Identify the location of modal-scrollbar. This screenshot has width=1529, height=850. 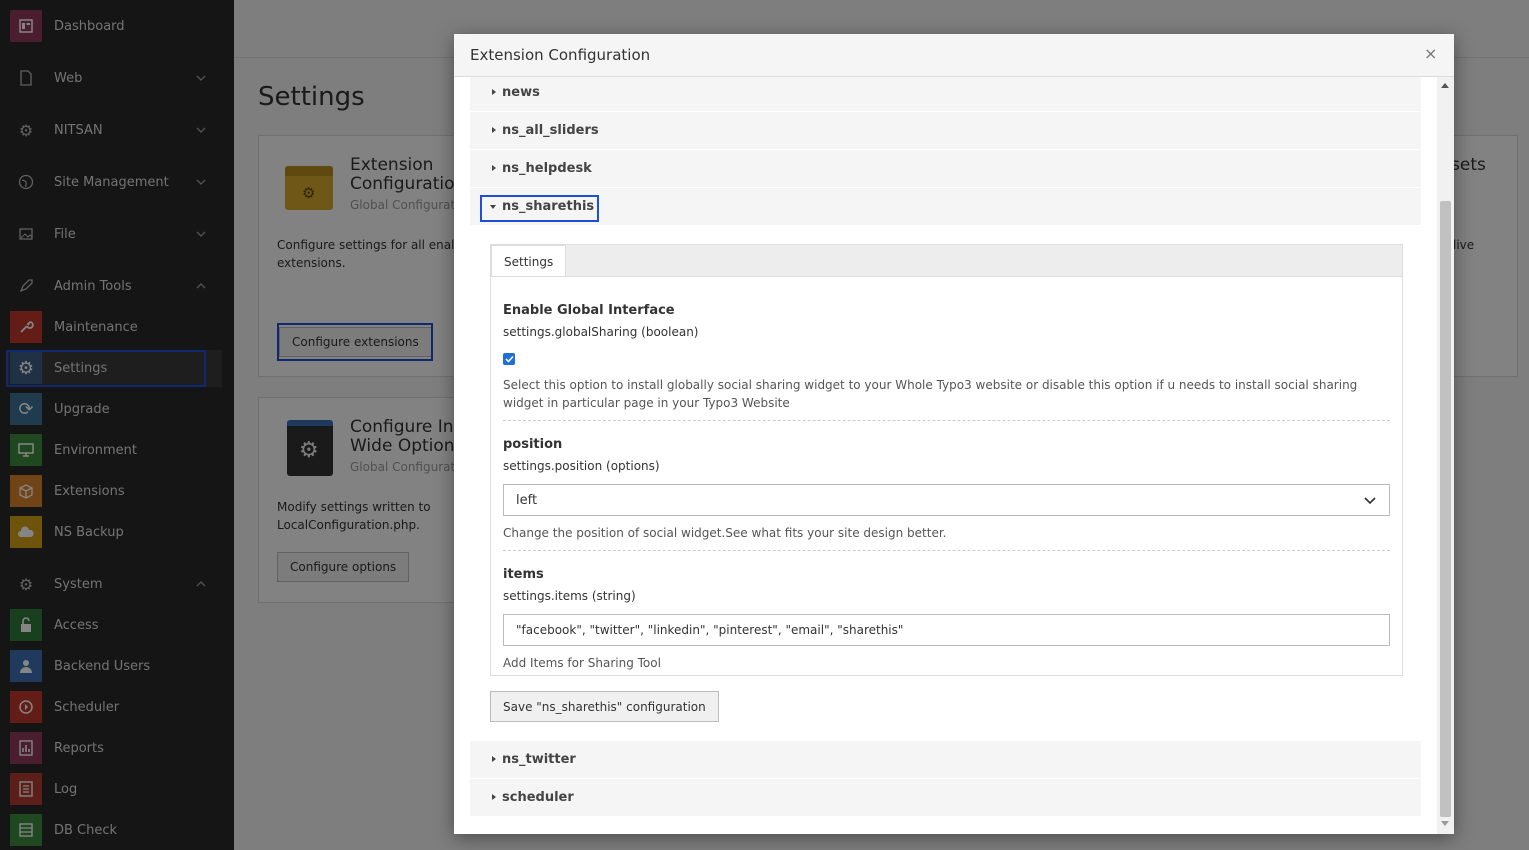
(1445, 455).